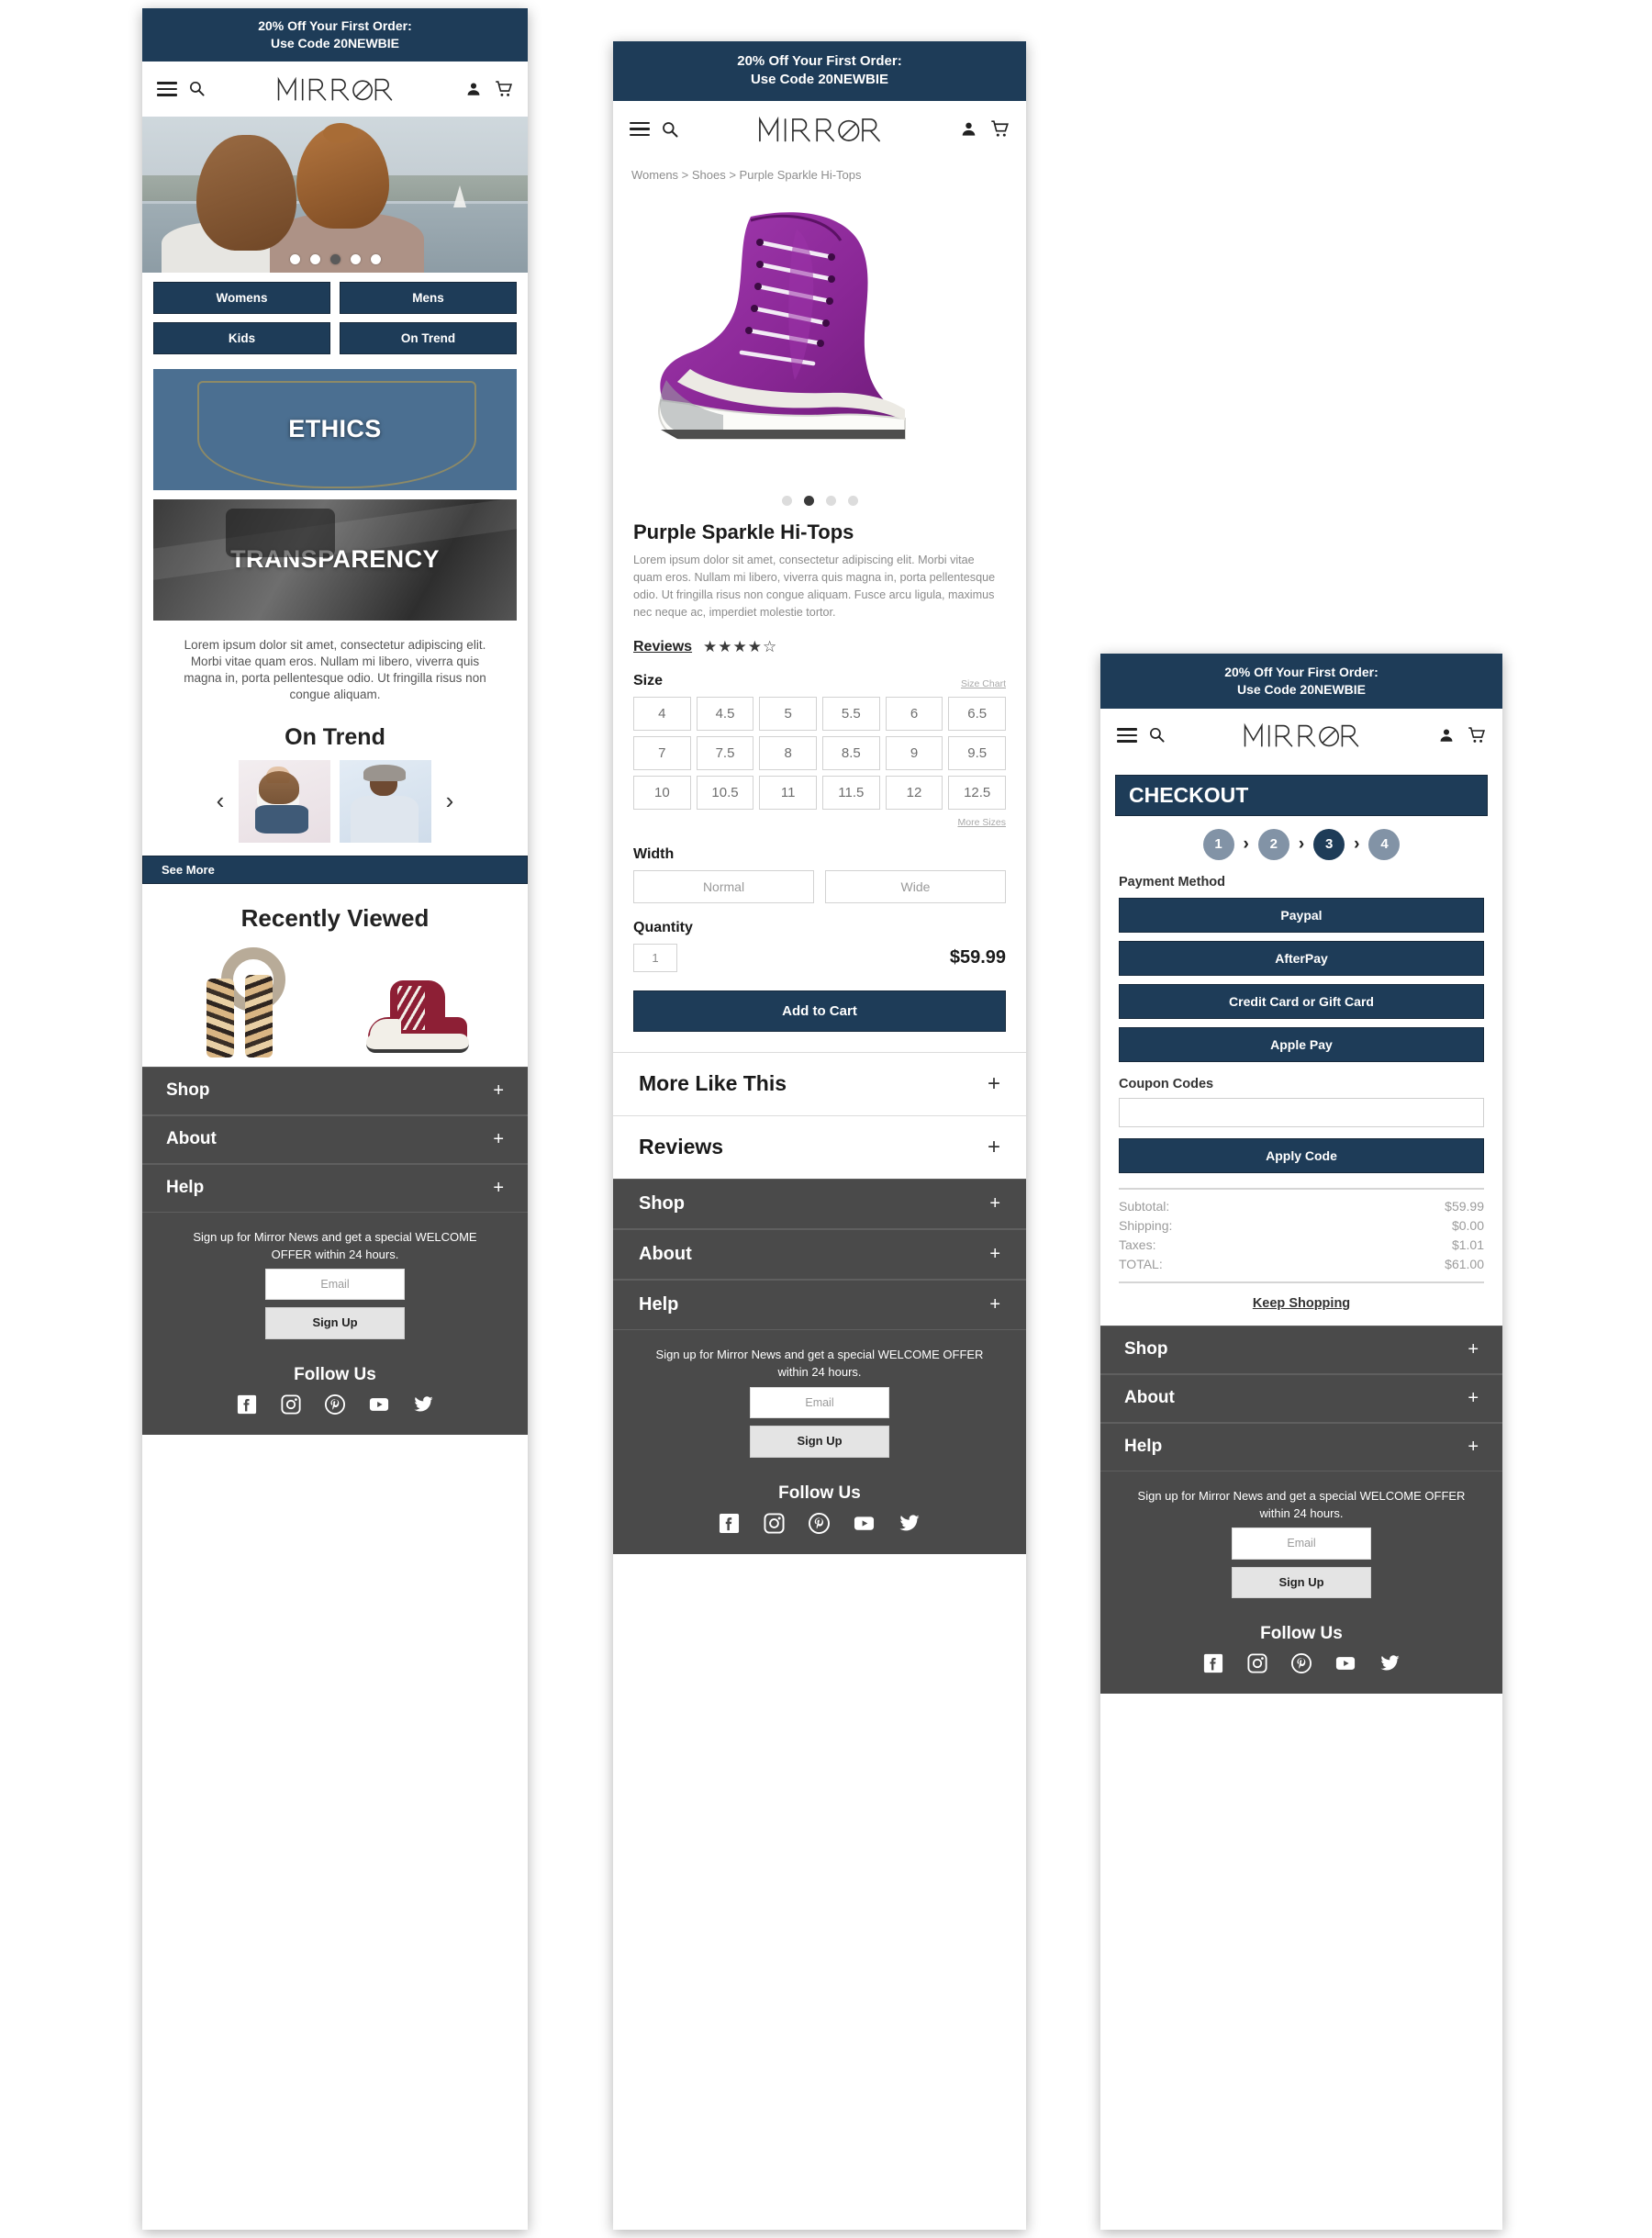 This screenshot has height=2238, width=1652. I want to click on on-trend-item-woman, so click(284, 801).